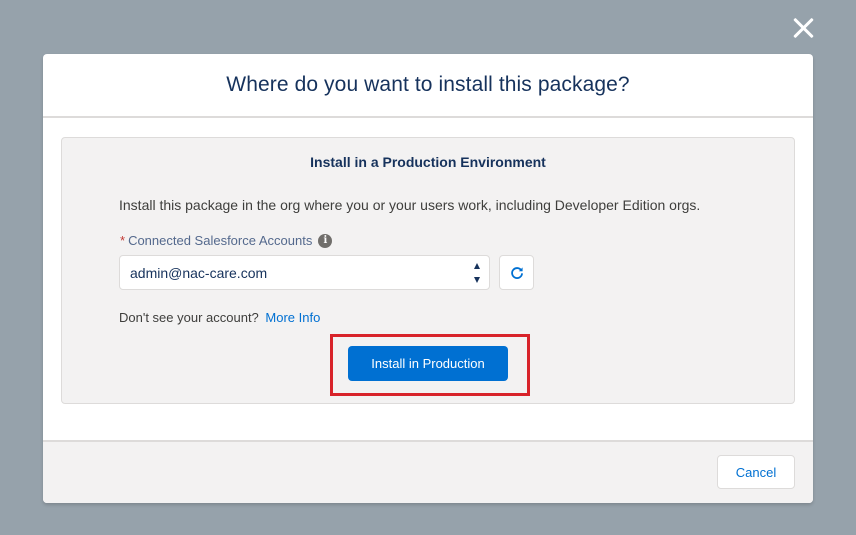 The width and height of the screenshot is (856, 535). Describe the element at coordinates (428, 363) in the screenshot. I see `install-in-production-button: Install in Production` at that location.